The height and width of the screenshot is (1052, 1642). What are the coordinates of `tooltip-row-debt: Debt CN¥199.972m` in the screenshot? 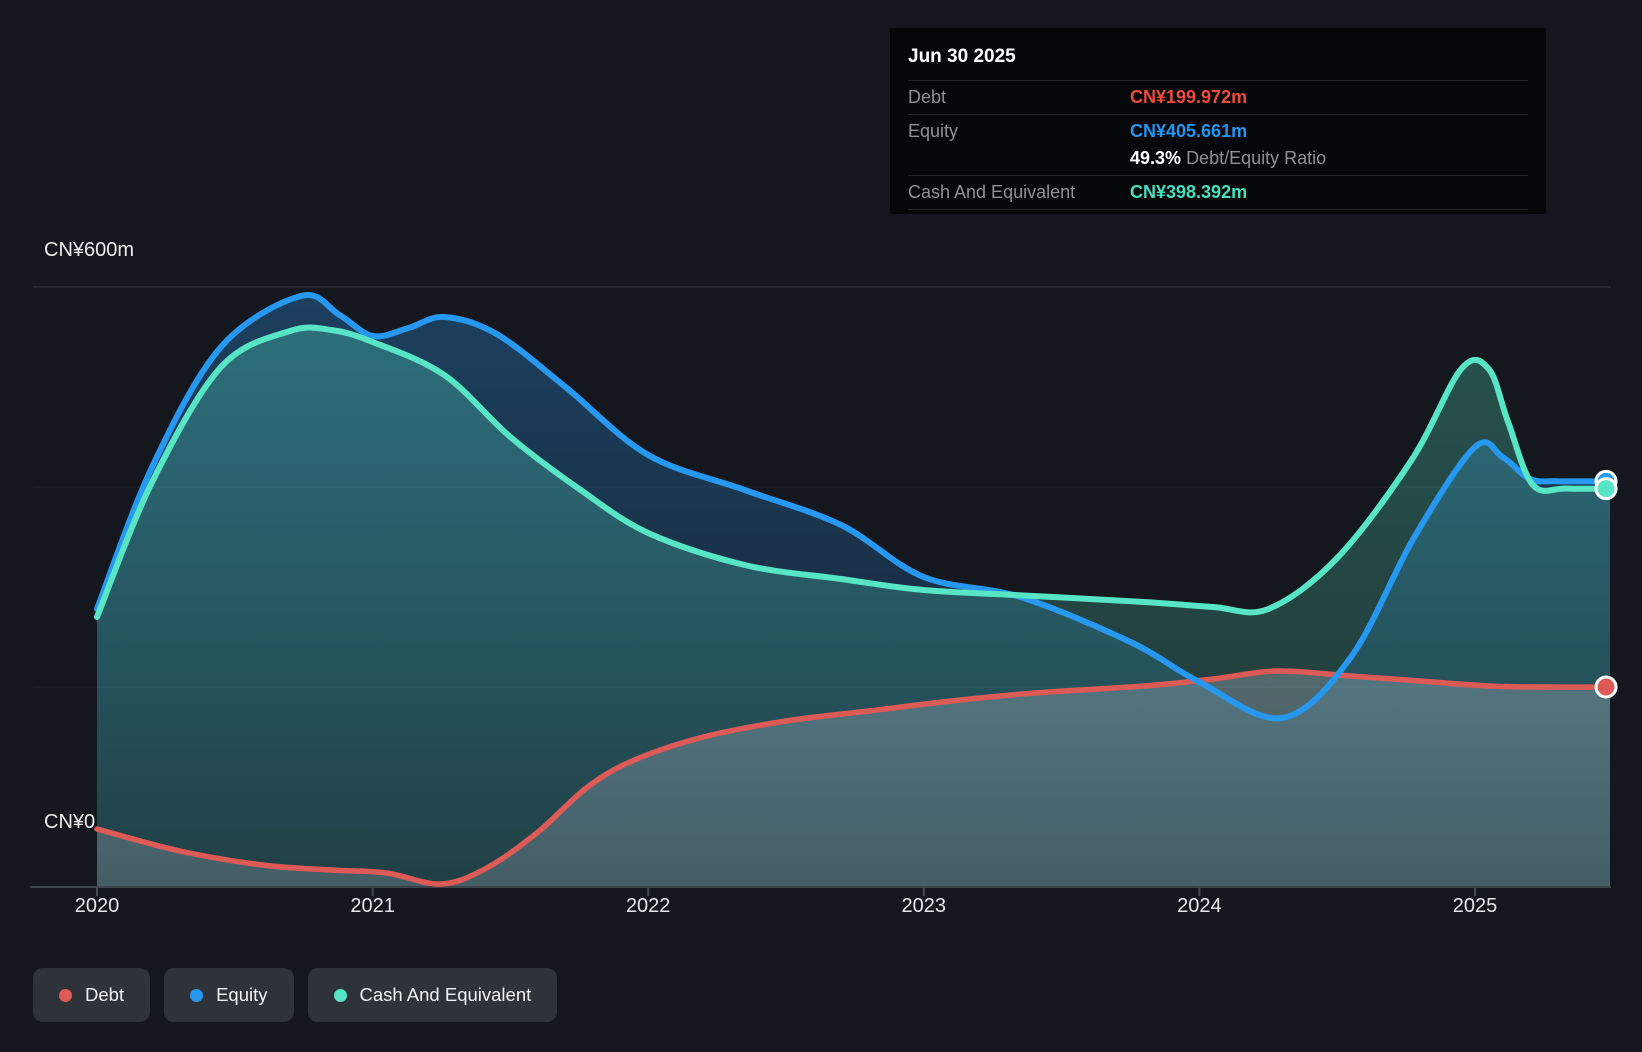 It's located at (1218, 98).